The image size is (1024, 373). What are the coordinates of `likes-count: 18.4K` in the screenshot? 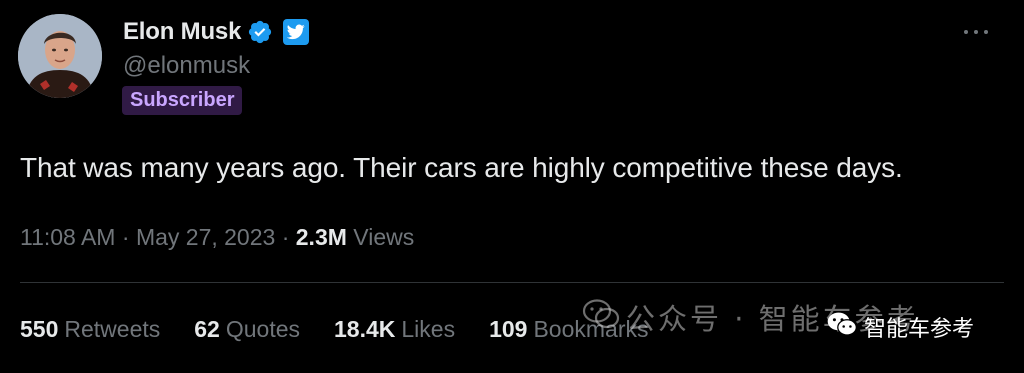 It's located at (365, 329).